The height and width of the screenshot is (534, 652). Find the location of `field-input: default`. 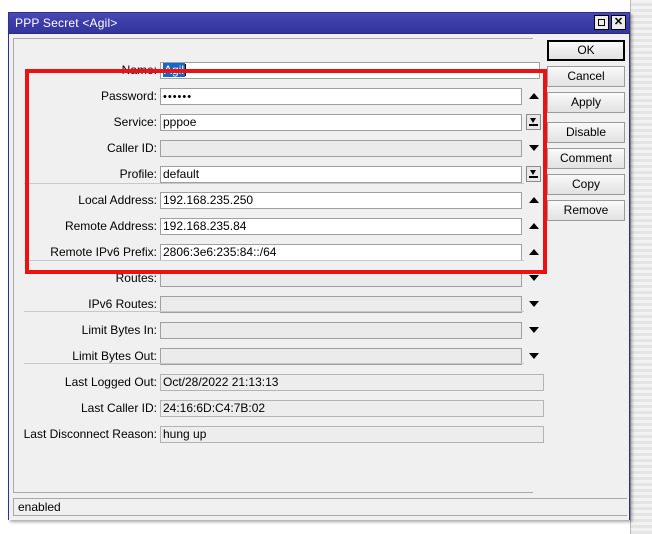

field-input: default is located at coordinates (341, 174).